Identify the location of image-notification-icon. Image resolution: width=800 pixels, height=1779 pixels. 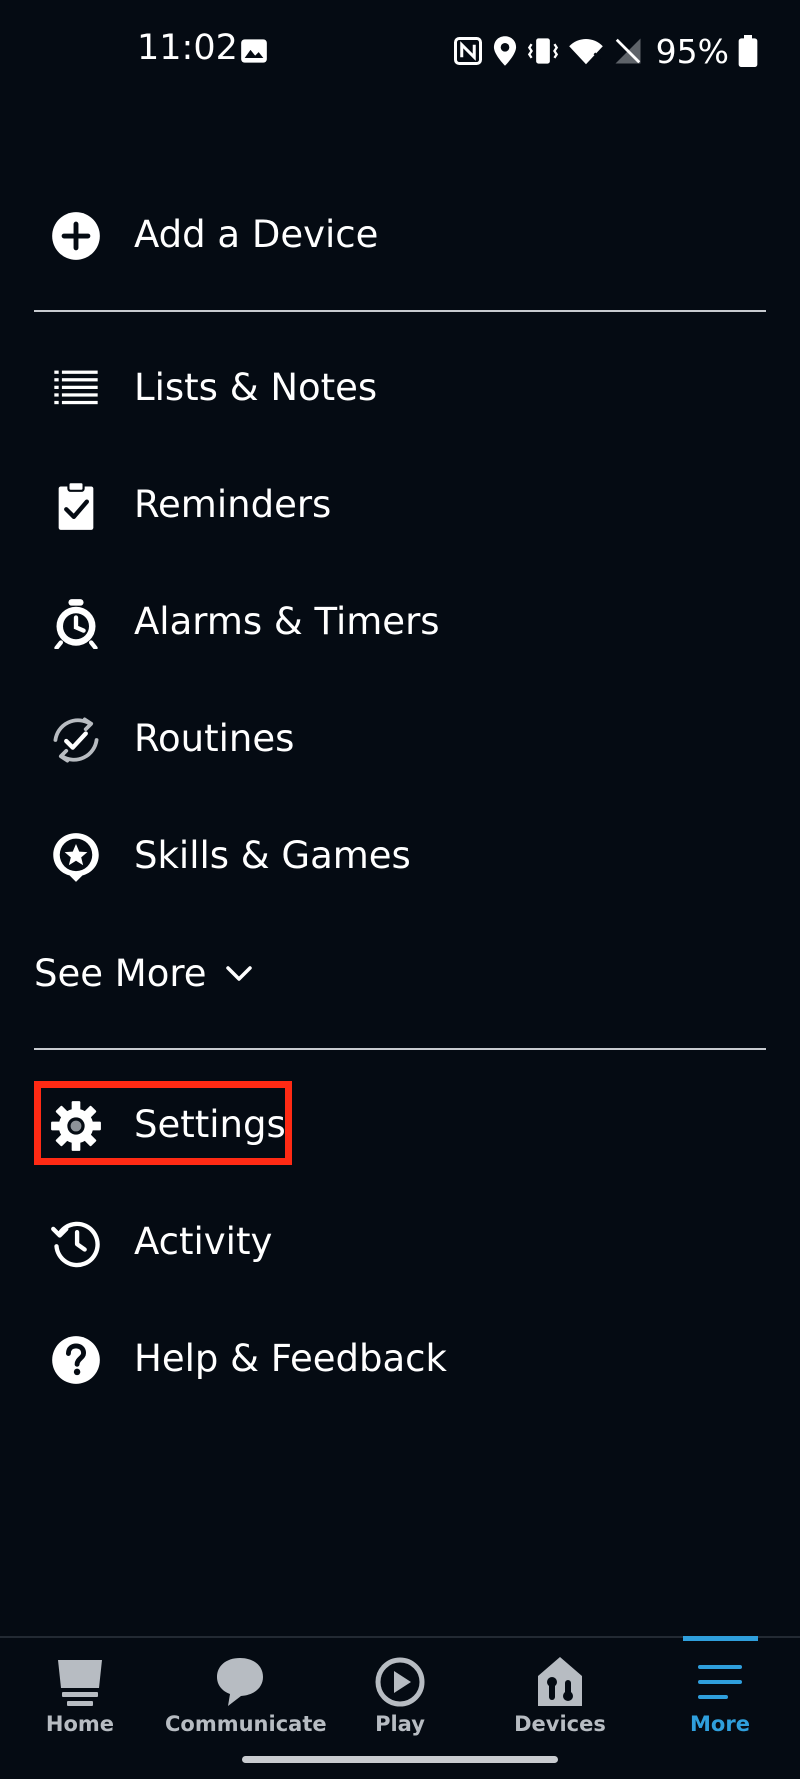
(254, 51).